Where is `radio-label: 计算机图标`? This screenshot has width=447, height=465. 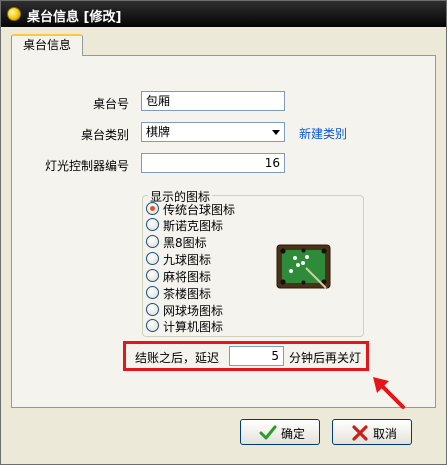 radio-label: 计算机图标 is located at coordinates (193, 327).